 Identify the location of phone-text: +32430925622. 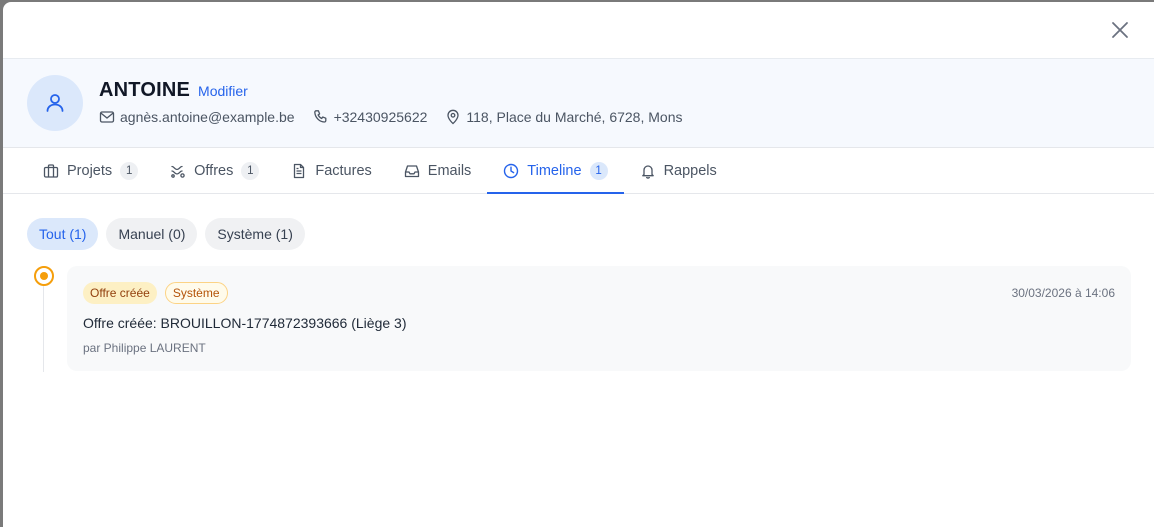
(380, 117).